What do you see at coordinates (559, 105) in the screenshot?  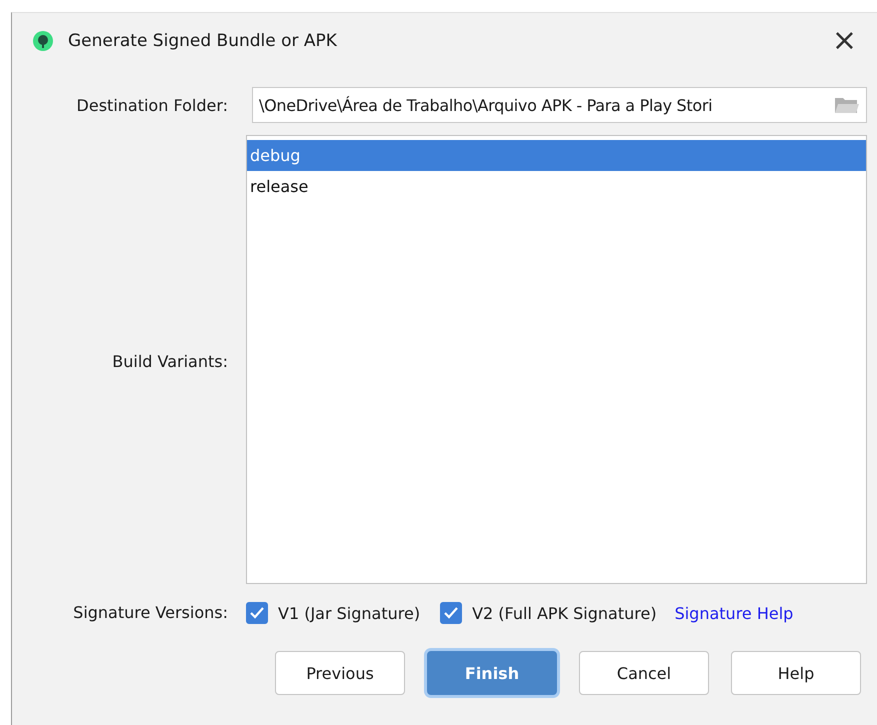 I see `destination-field: \OneDrive\Área de Trabalho\Arquivo APK - Para a Play Stori` at bounding box center [559, 105].